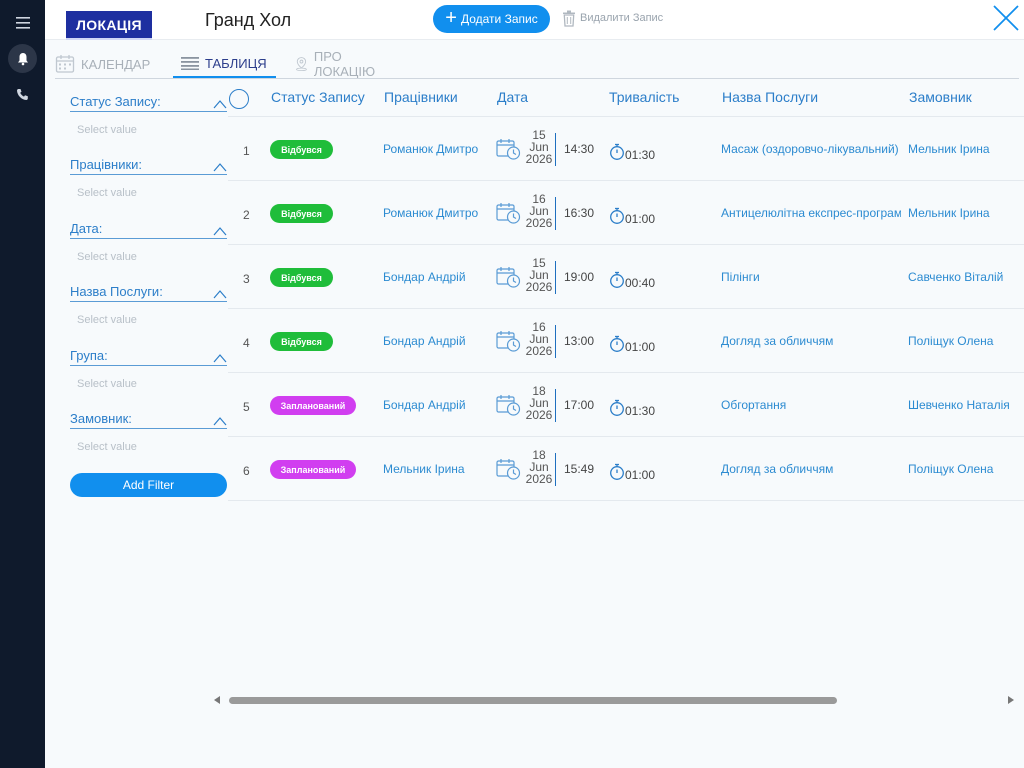  Describe the element at coordinates (533, 700) in the screenshot. I see `scrollbar-thumb` at that location.